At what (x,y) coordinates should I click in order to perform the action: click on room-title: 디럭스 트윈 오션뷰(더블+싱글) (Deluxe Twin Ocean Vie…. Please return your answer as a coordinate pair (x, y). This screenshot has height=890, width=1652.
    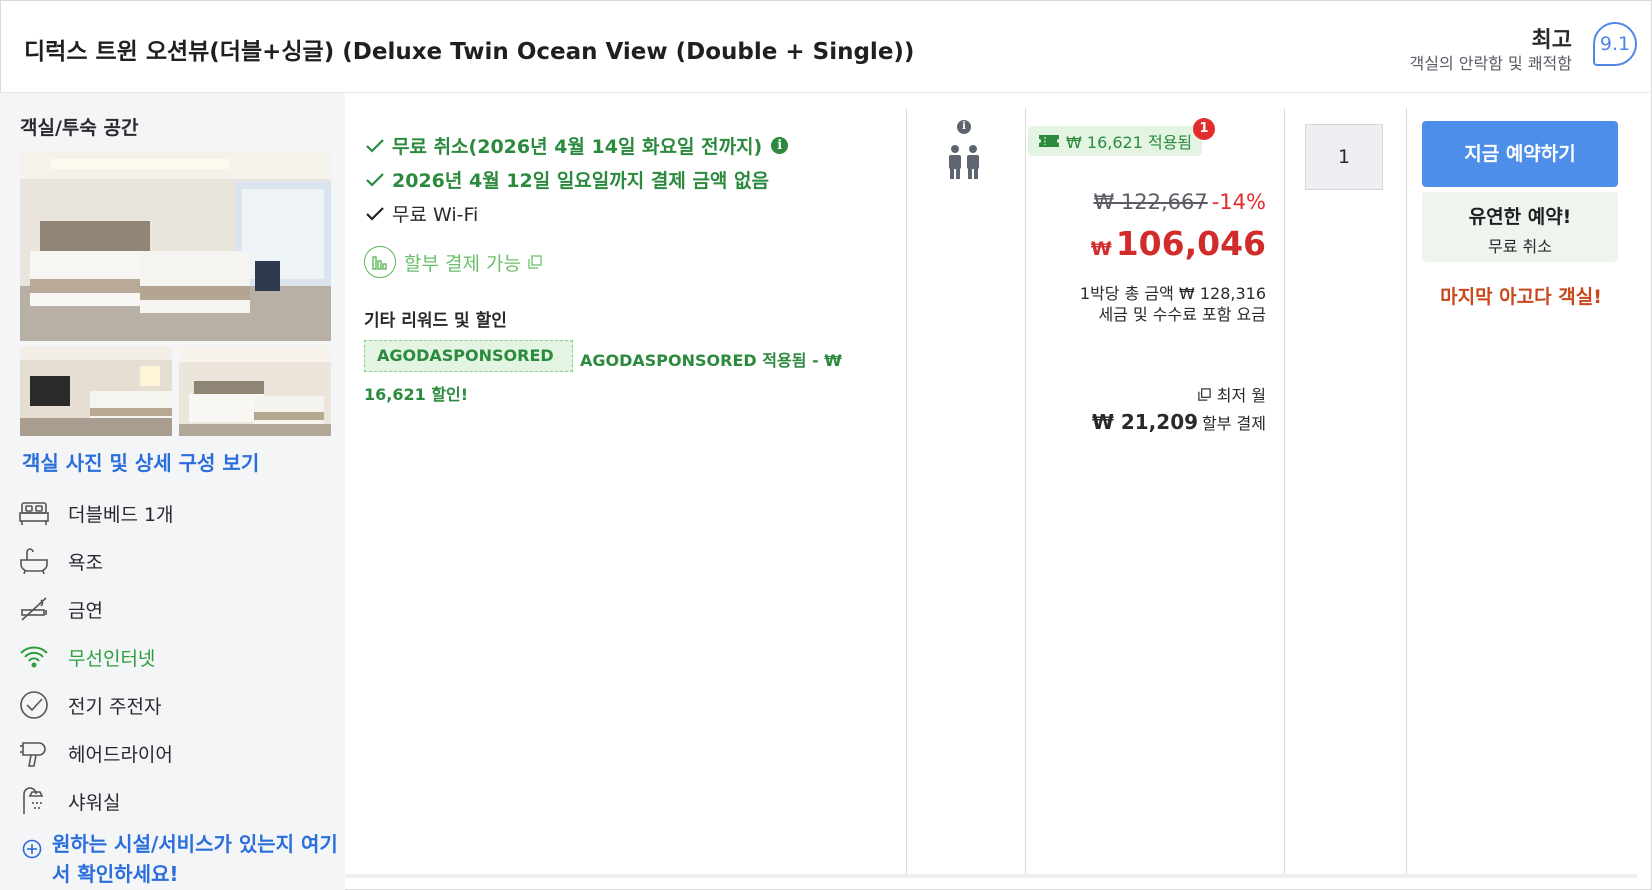
    Looking at the image, I should click on (469, 52).